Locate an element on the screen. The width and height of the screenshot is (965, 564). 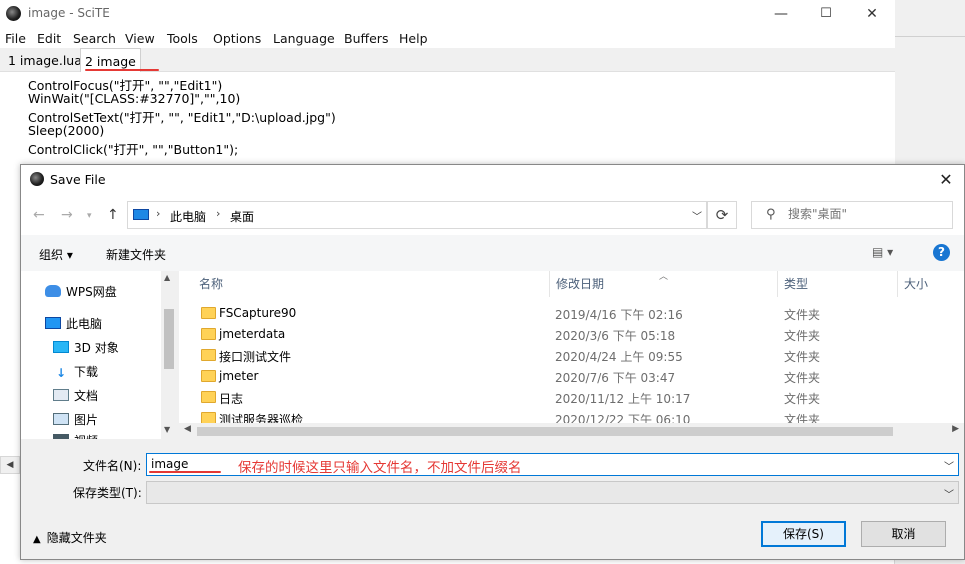
menu-help: Help is located at coordinates (413, 38).